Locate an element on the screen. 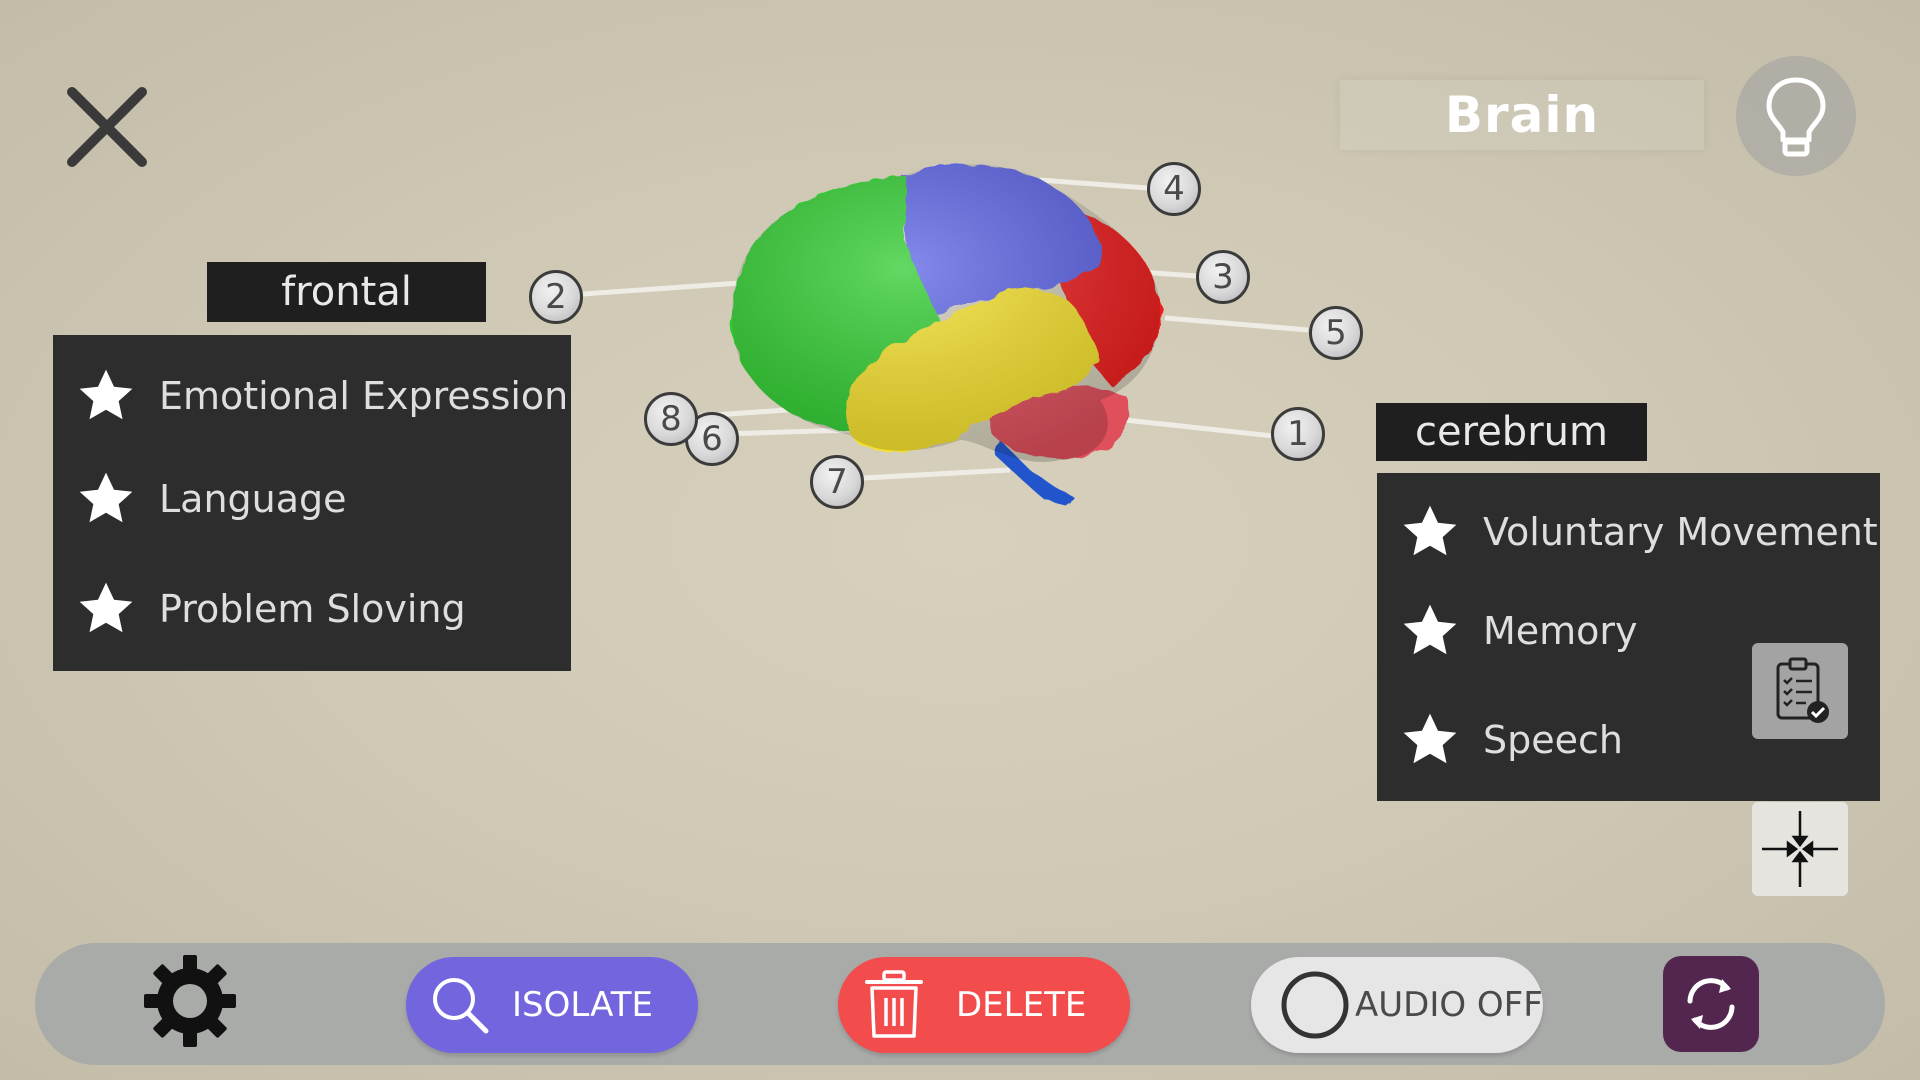 The width and height of the screenshot is (1920, 1080). cerebrum-heading: cerebrum is located at coordinates (1511, 432).